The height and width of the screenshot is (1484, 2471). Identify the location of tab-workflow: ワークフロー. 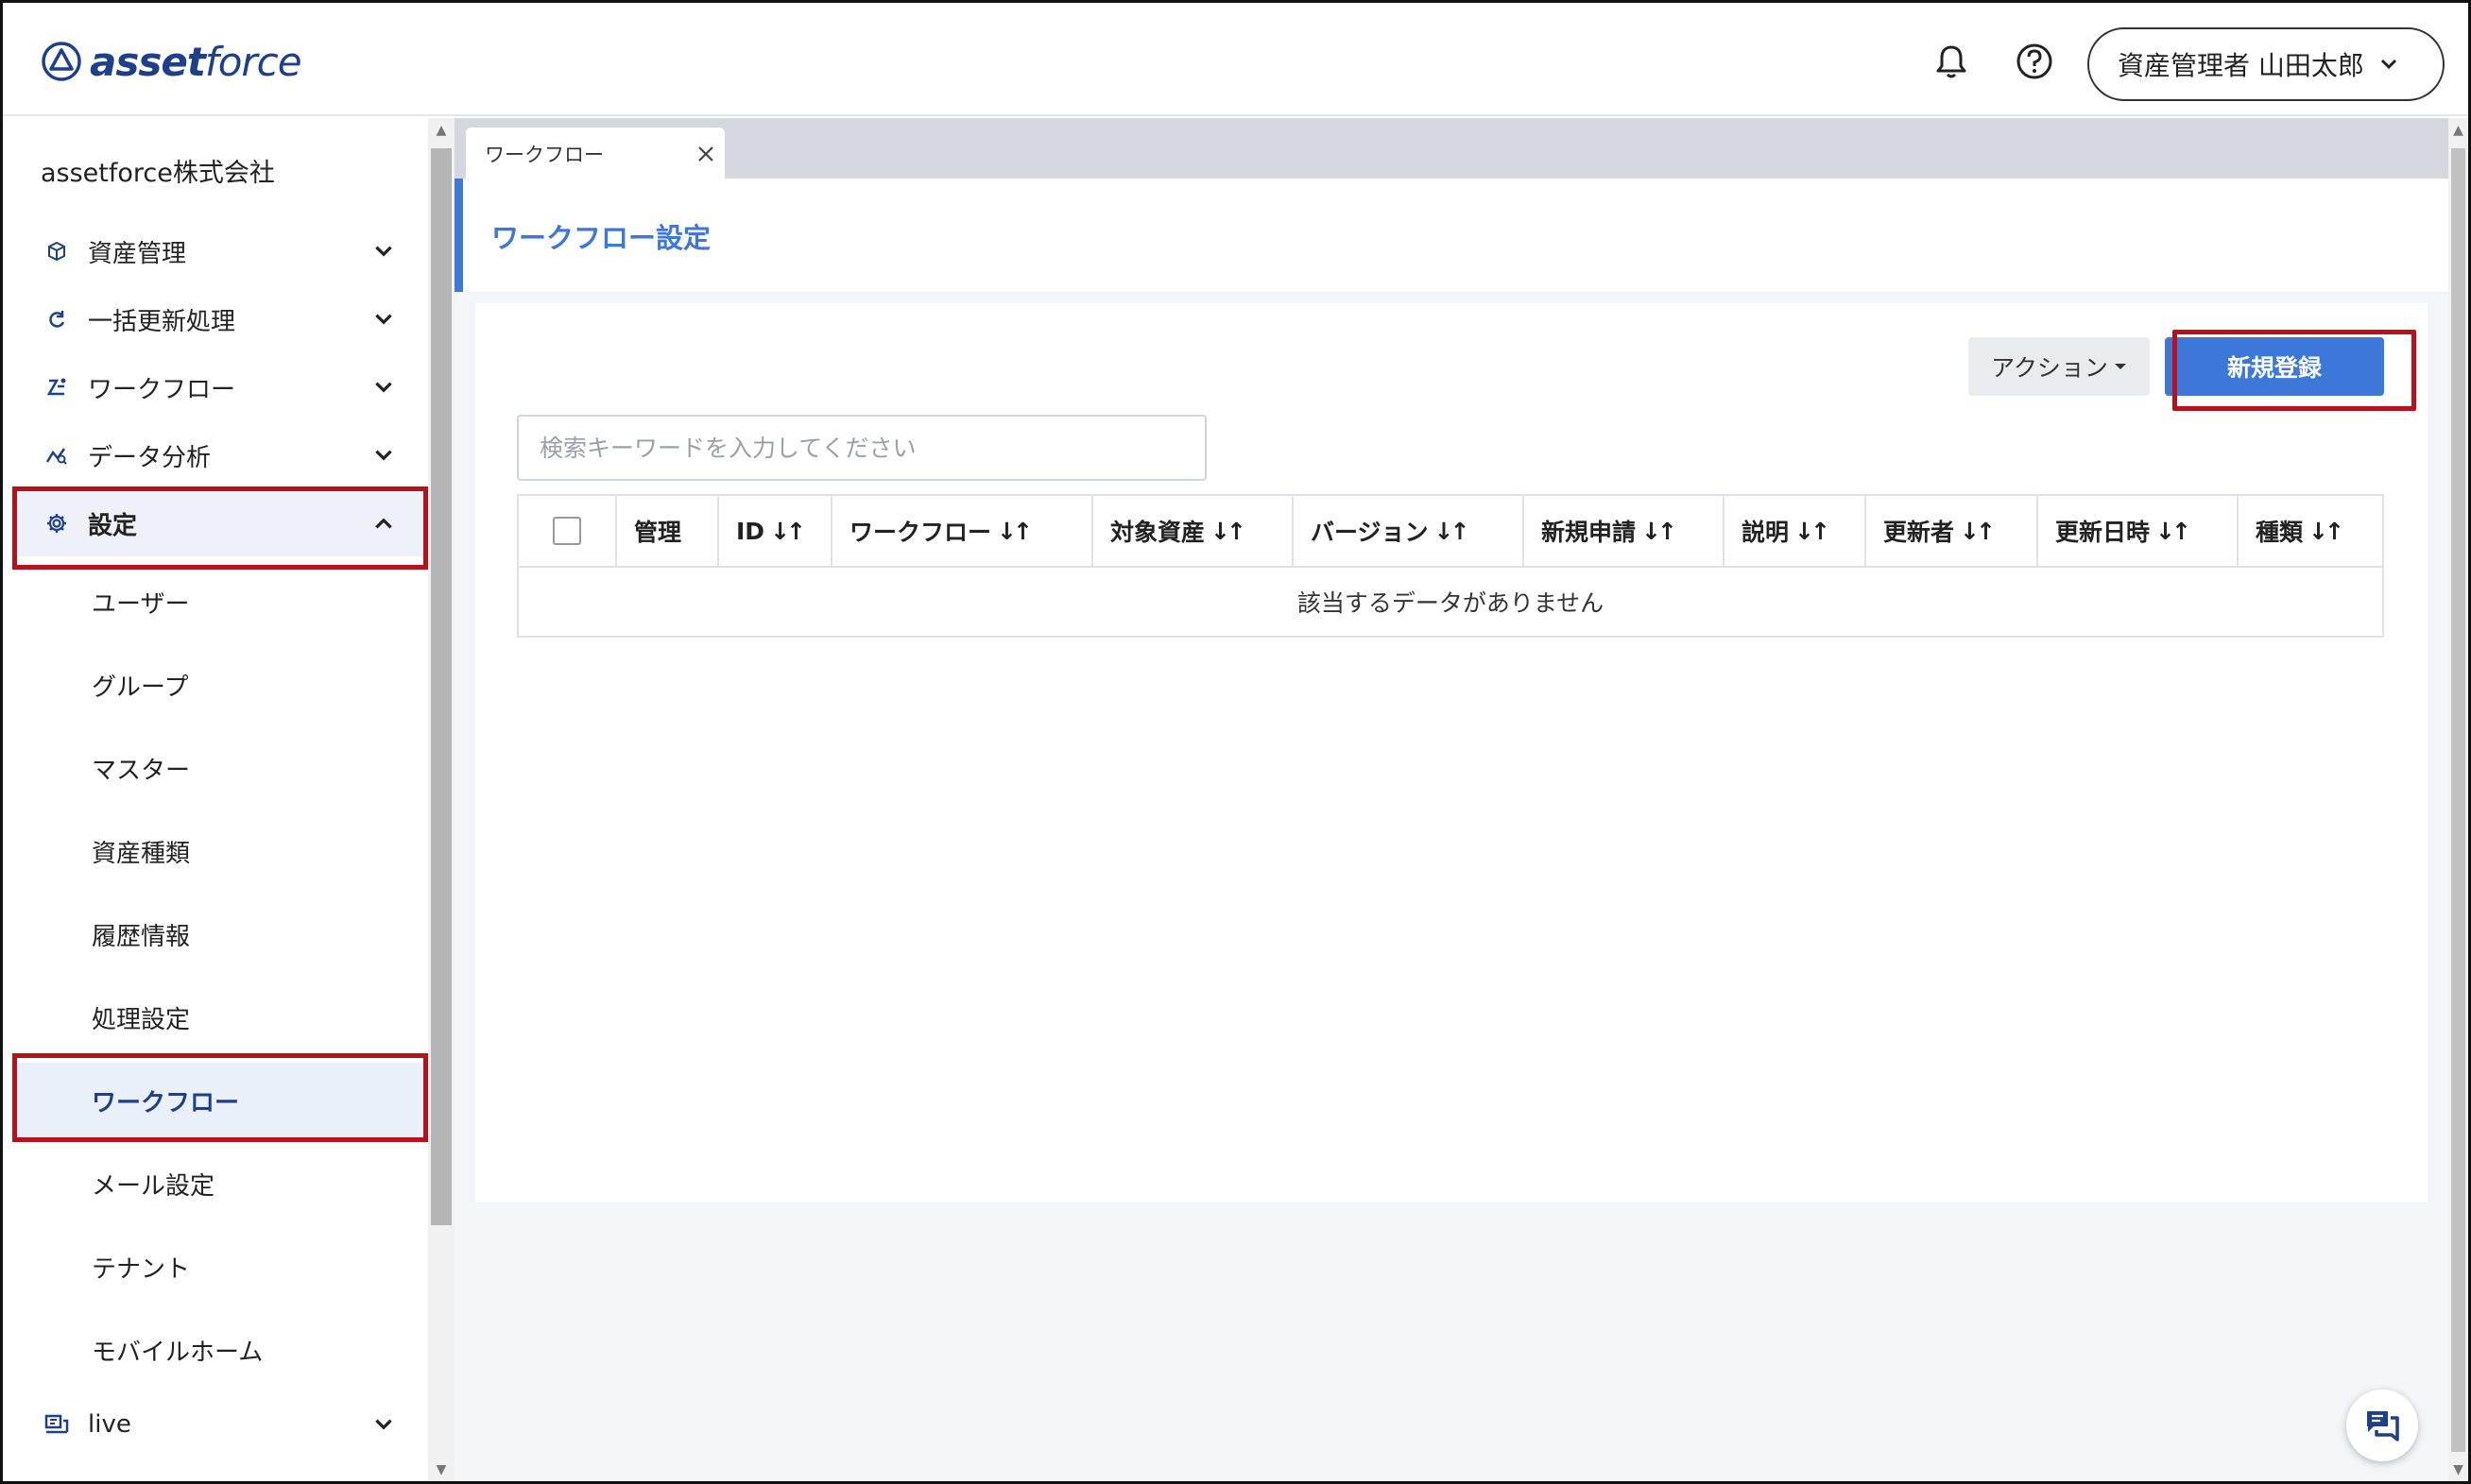
(595, 154).